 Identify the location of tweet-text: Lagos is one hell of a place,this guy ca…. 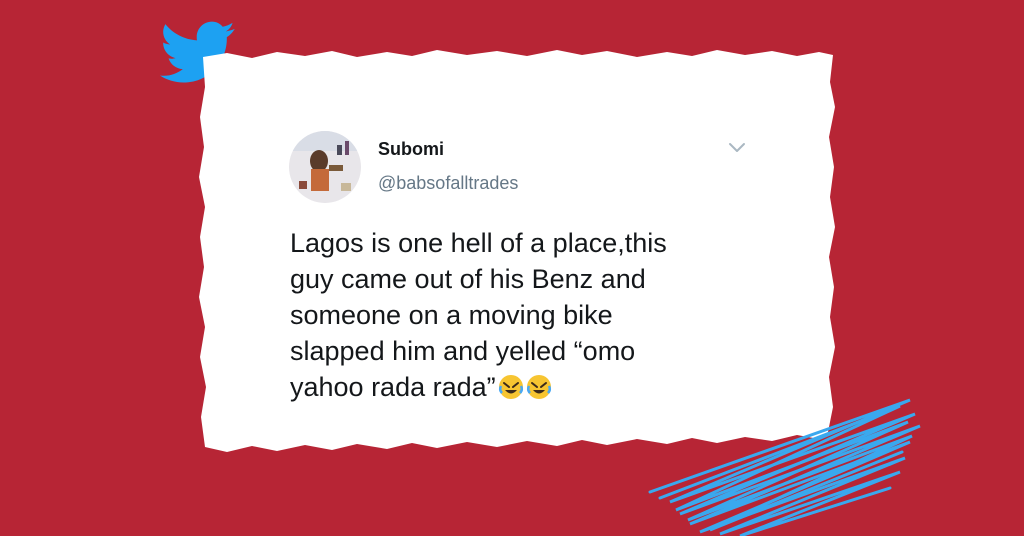
(478, 315).